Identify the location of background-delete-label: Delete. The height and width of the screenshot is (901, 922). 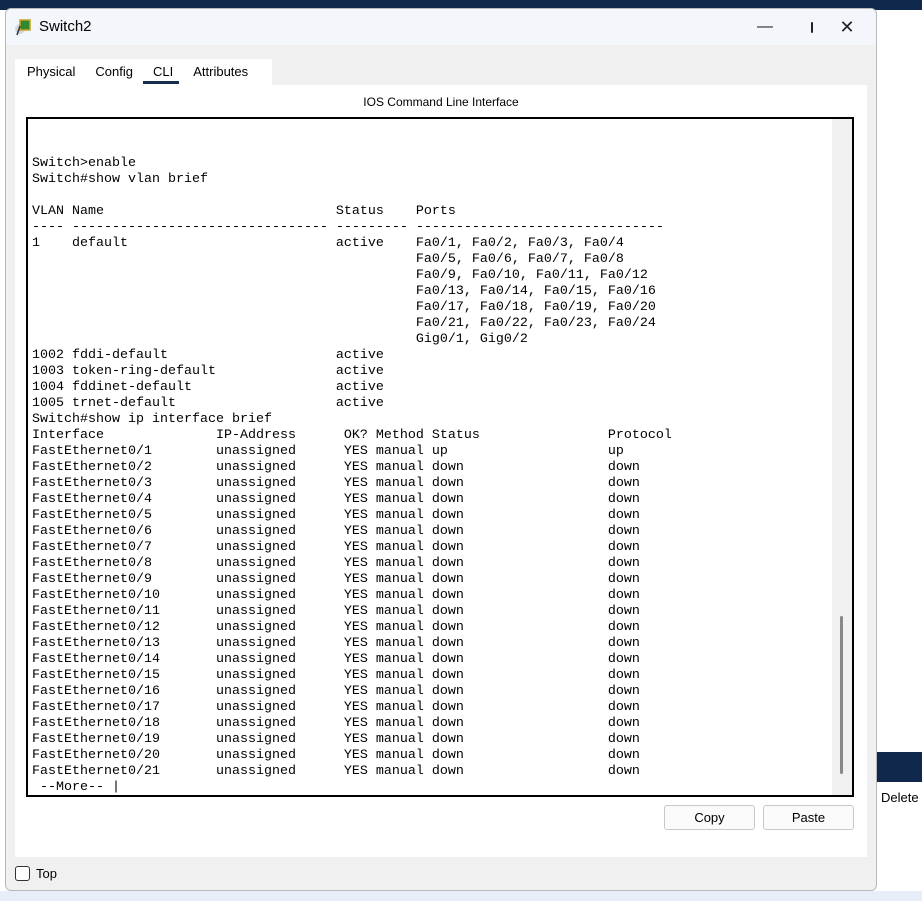
(900, 797).